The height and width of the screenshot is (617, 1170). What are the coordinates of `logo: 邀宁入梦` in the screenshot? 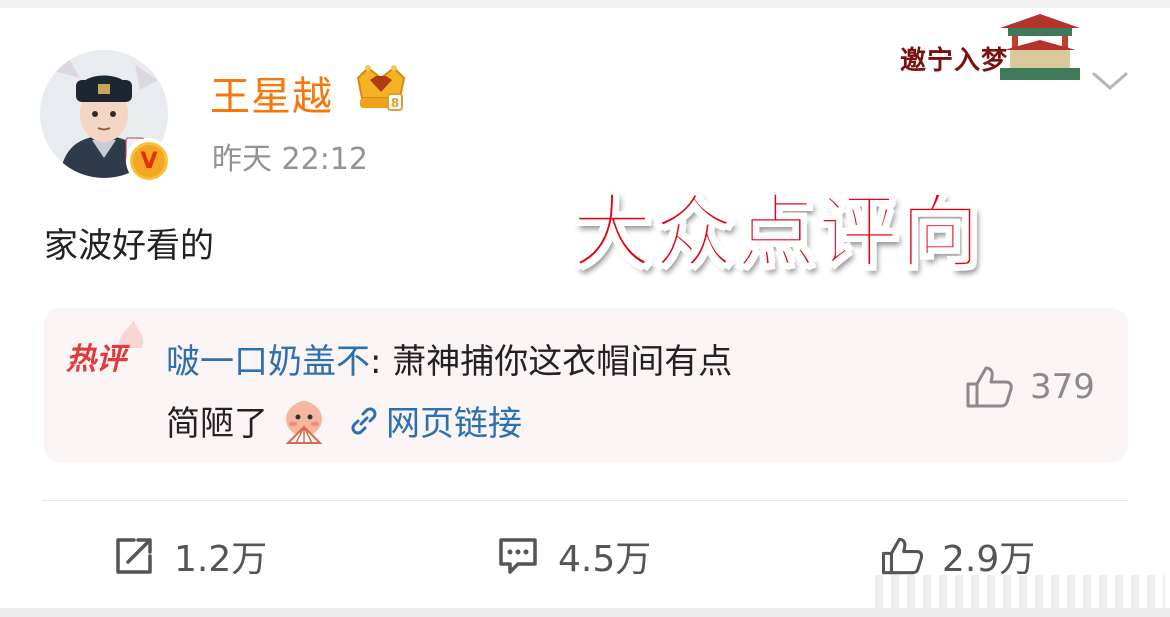 It's located at (995, 46).